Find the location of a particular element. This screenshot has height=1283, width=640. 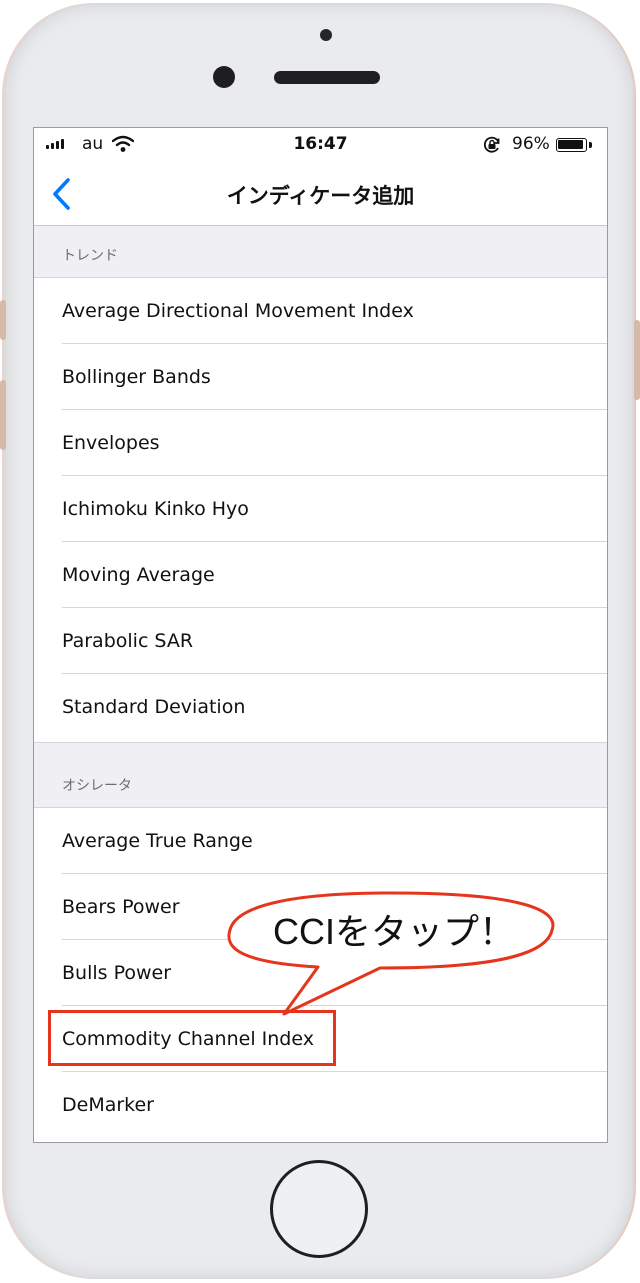

highlight-box is located at coordinates (192, 1038).